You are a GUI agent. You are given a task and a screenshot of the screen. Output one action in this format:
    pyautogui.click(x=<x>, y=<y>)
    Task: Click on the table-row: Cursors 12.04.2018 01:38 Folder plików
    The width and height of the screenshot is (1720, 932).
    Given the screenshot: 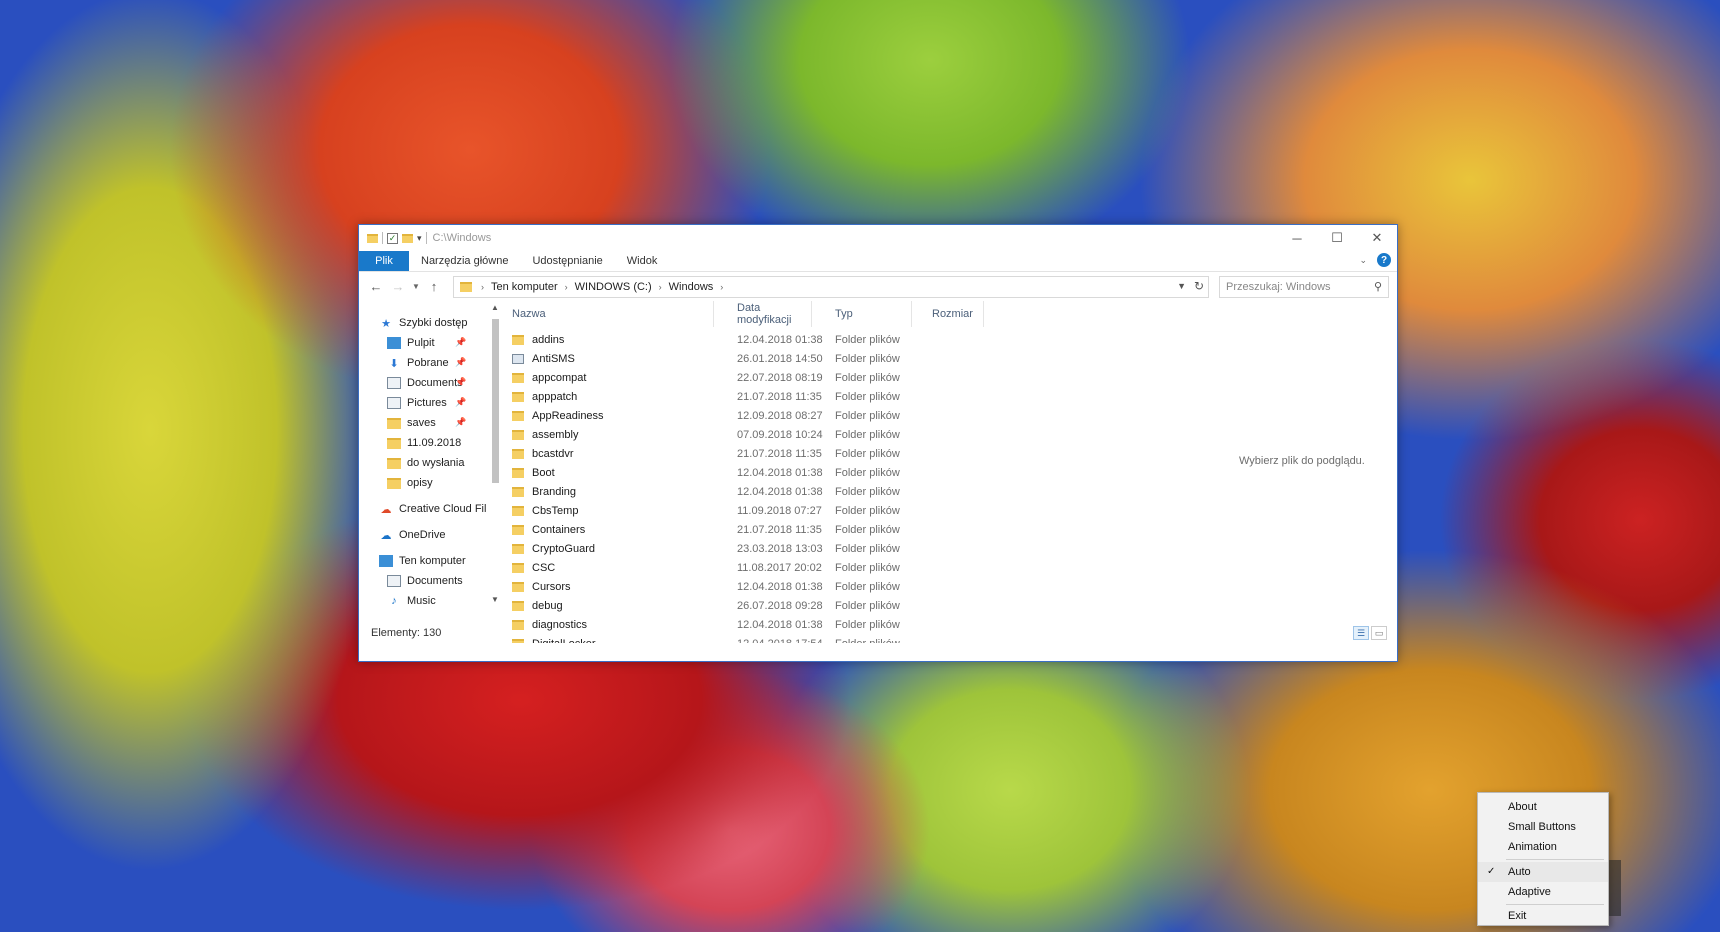 What is the action you would take?
    pyautogui.click(x=874, y=586)
    